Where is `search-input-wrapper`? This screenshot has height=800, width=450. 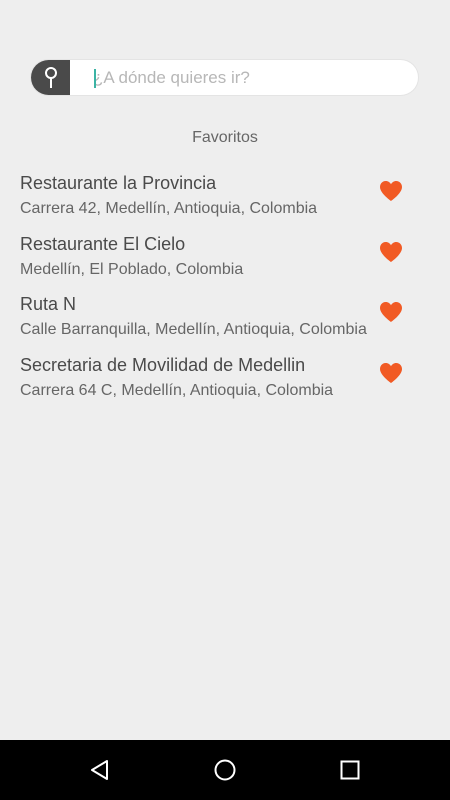 search-input-wrapper is located at coordinates (244, 77).